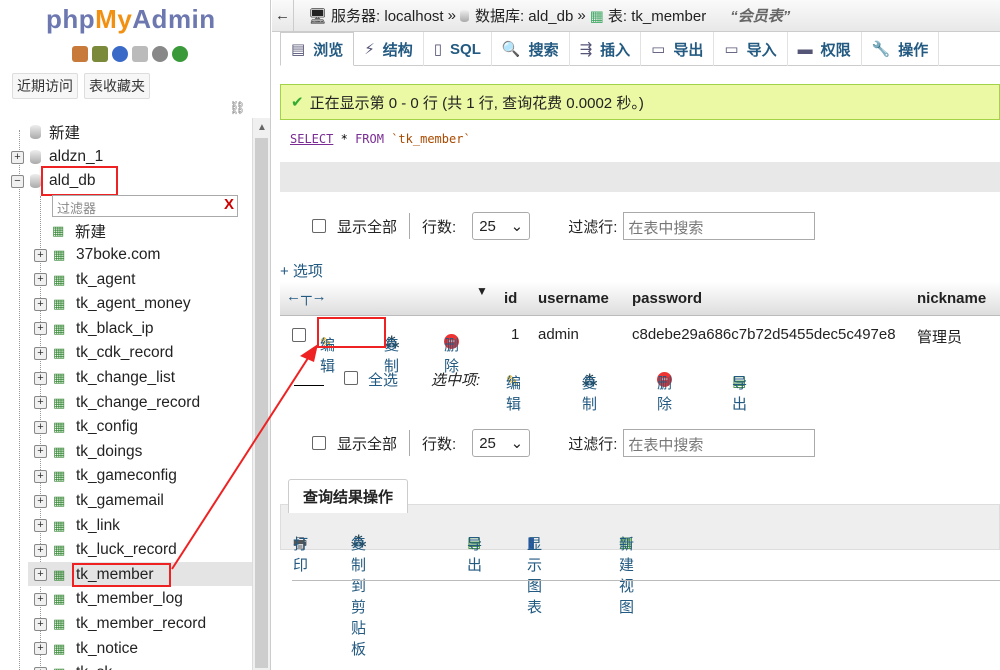 The width and height of the screenshot is (1000, 670). What do you see at coordinates (318, 16) in the screenshot?
I see `server-icon: 🖥` at bounding box center [318, 16].